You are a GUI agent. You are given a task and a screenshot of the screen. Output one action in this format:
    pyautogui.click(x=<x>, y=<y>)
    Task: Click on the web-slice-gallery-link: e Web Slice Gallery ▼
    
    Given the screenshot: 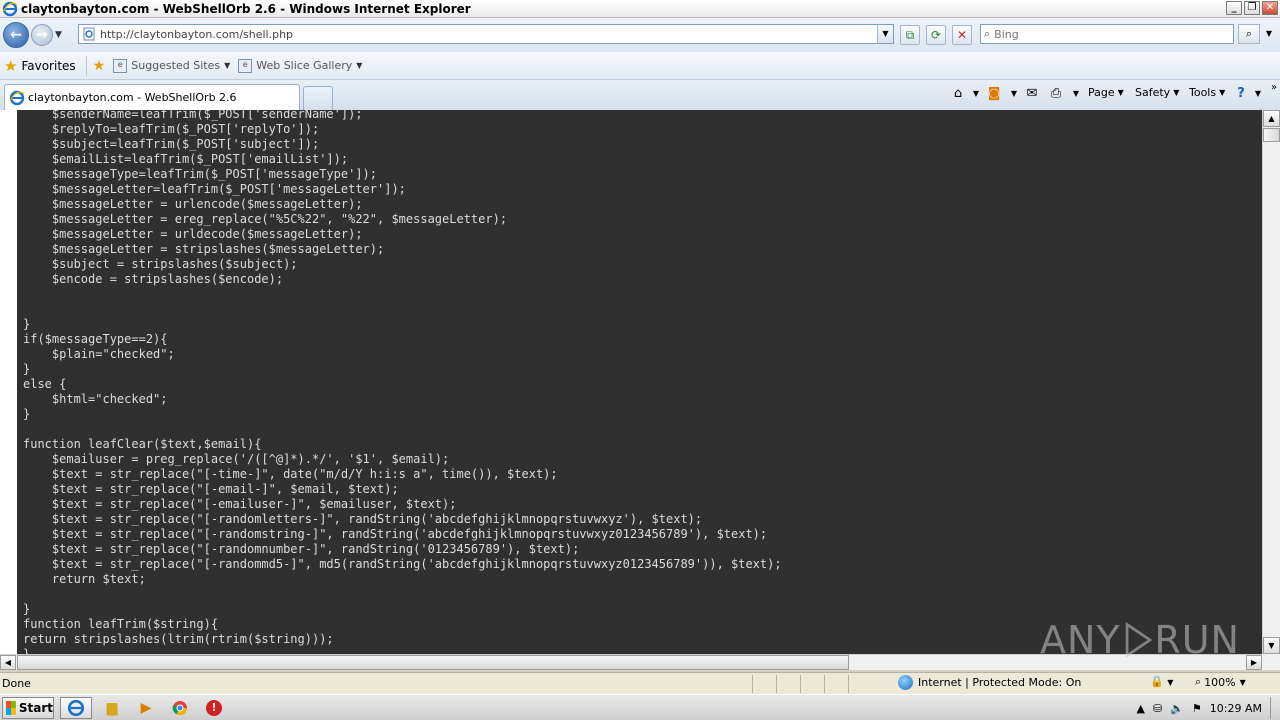 What is the action you would take?
    pyautogui.click(x=300, y=65)
    